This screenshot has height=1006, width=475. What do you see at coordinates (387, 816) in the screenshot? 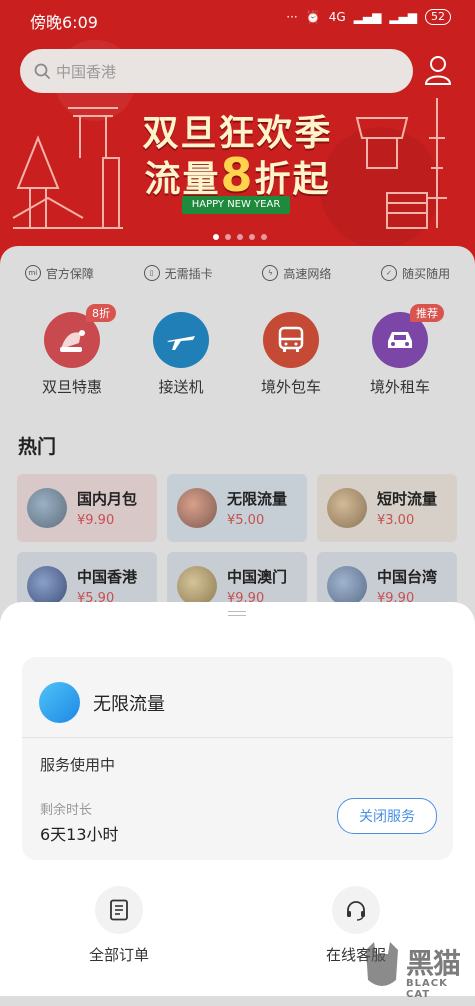
I see `close-service-button: 关闭服务` at bounding box center [387, 816].